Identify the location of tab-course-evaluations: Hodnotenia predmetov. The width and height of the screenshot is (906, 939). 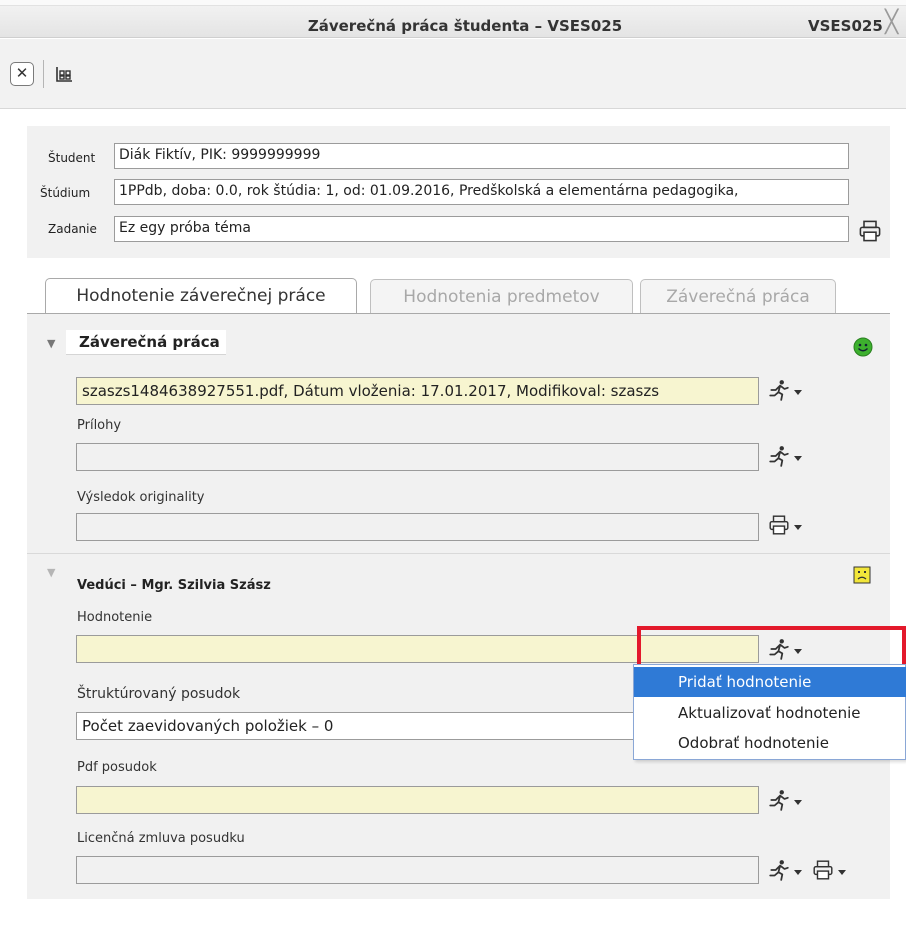
(501, 297).